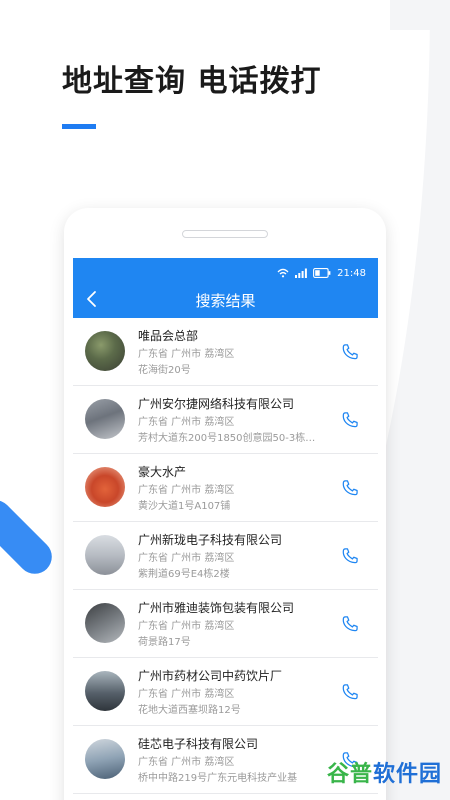 The width and height of the screenshot is (450, 800). What do you see at coordinates (162, 472) in the screenshot?
I see `place-name: 豪大水产` at bounding box center [162, 472].